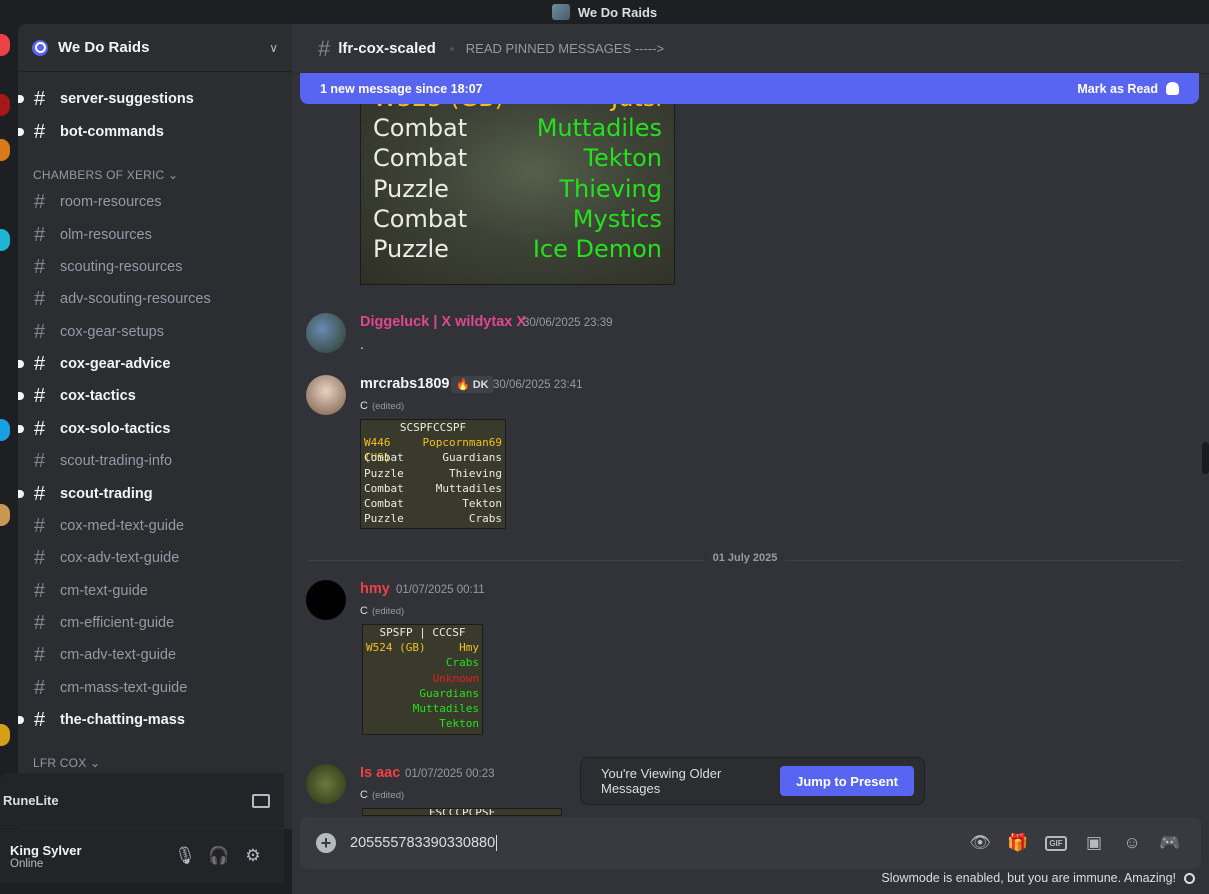  What do you see at coordinates (151, 429) in the screenshot?
I see `channel-item: # cox-solo-tactics` at bounding box center [151, 429].